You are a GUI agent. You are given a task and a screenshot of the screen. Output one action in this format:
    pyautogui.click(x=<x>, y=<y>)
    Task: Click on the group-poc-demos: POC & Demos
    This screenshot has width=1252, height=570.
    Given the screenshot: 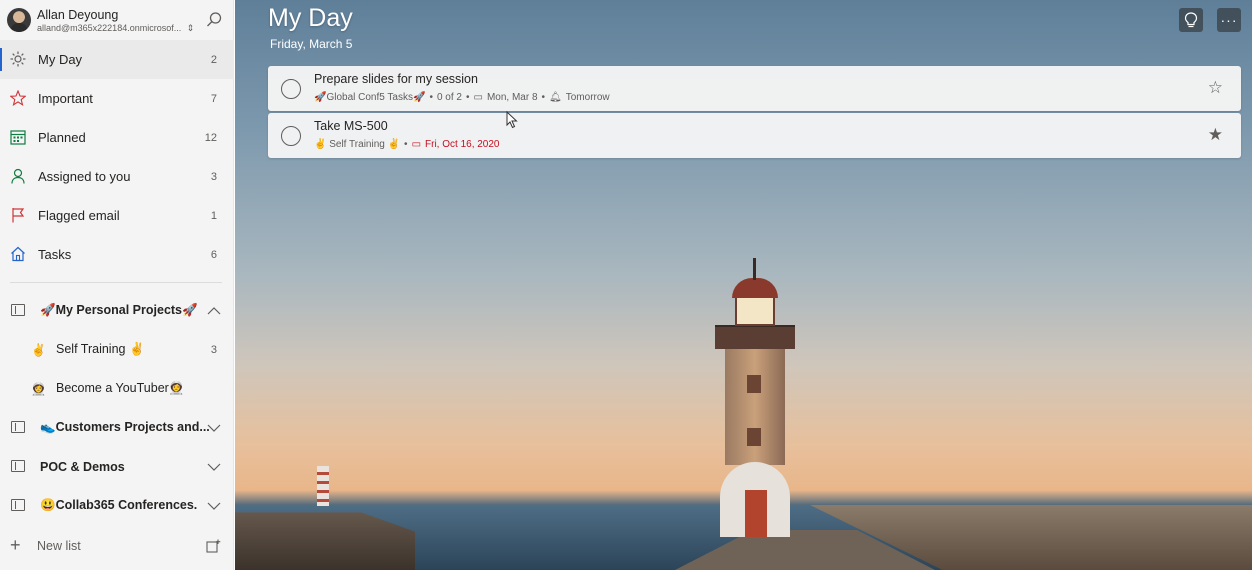 What is the action you would take?
    pyautogui.click(x=117, y=466)
    